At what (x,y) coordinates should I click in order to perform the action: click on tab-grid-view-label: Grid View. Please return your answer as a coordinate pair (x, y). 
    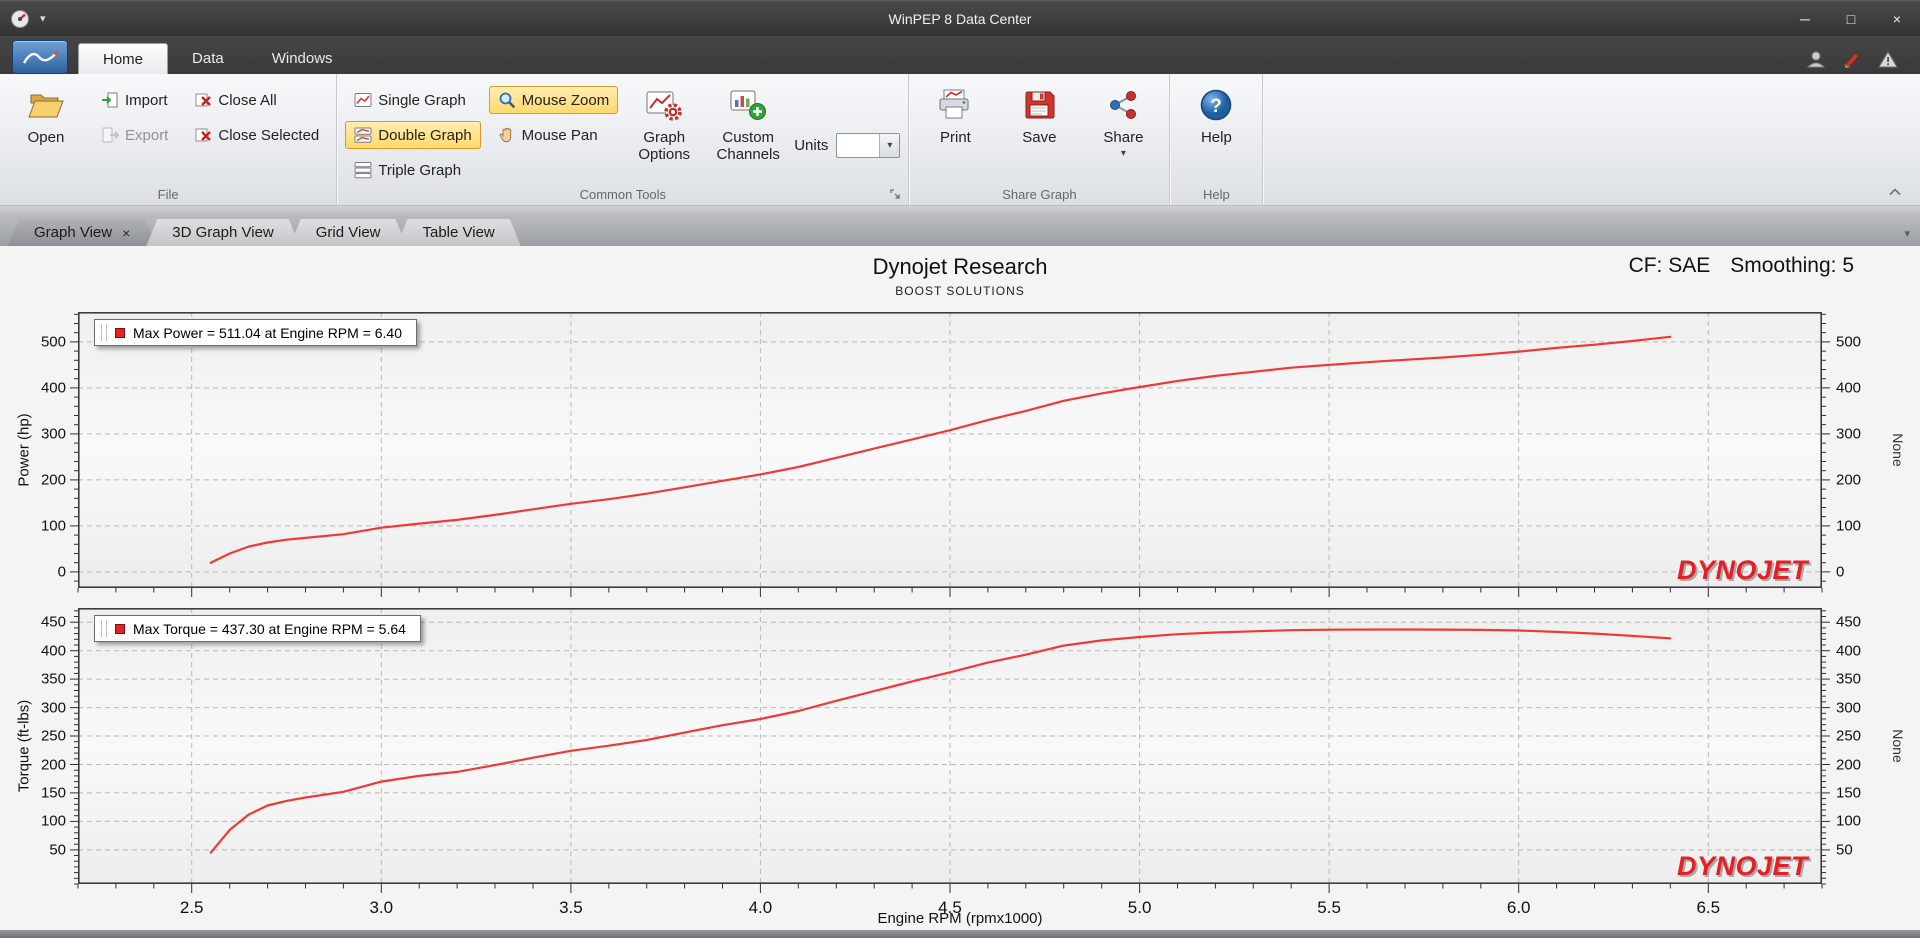
    Looking at the image, I should click on (348, 232).